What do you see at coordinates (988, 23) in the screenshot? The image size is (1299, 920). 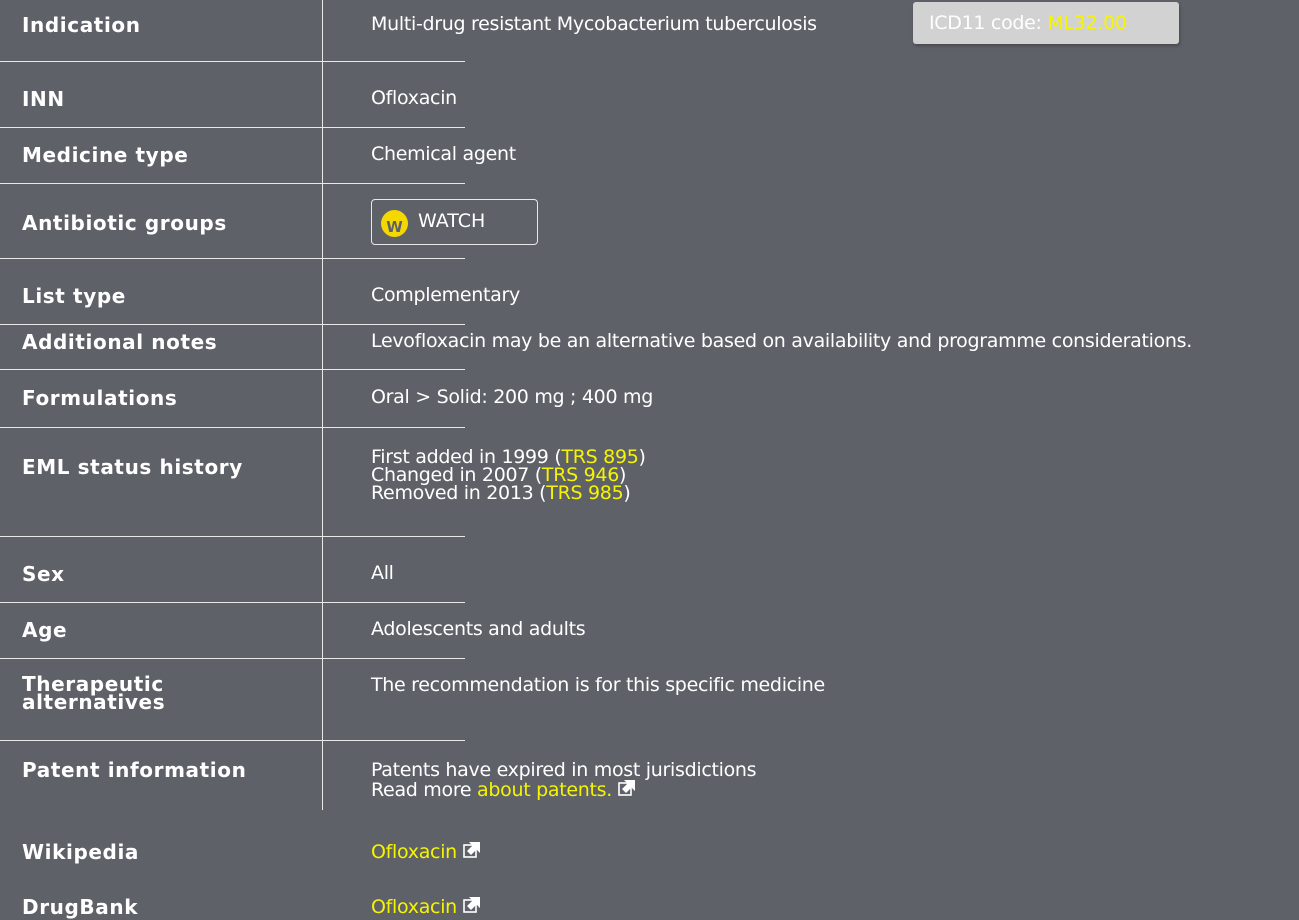 I see `icd11-code-prefix: ICD11 code:` at bounding box center [988, 23].